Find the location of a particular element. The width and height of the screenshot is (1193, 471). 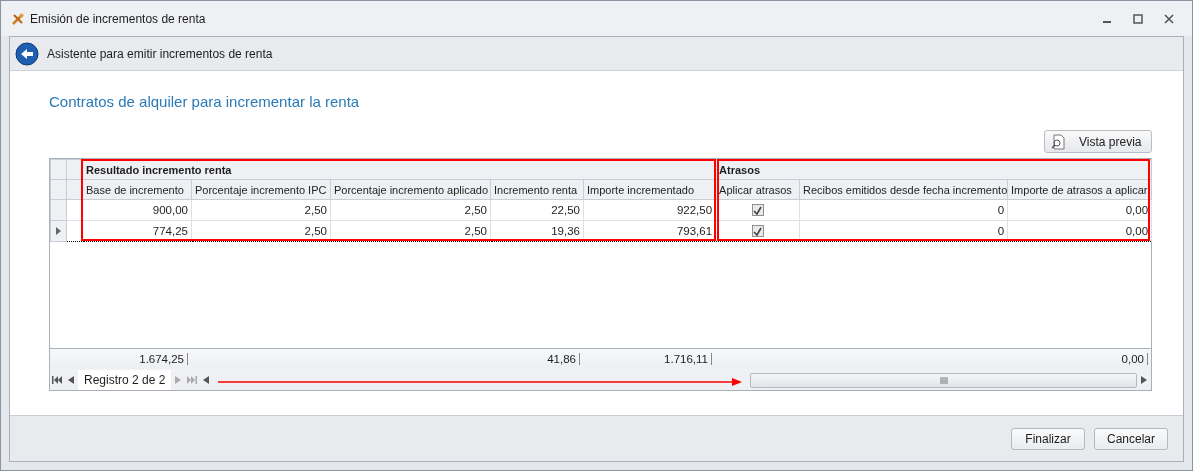

total-value: 1.674,25 is located at coordinates (163, 359).